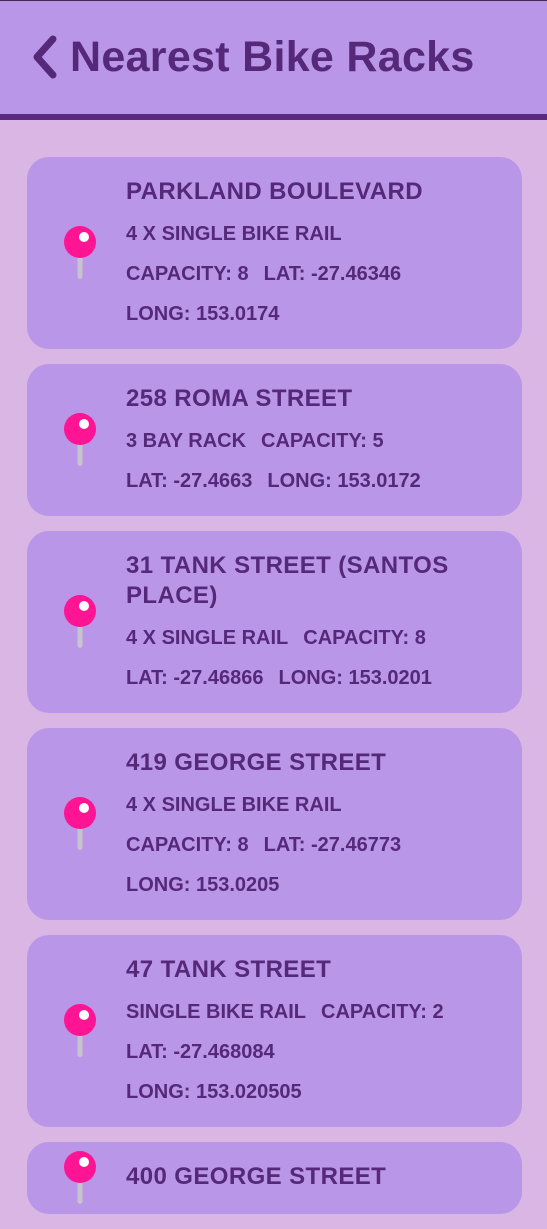 The height and width of the screenshot is (1229, 547). Describe the element at coordinates (382, 1012) in the screenshot. I see `rack-info-field: CAPACITY: 2` at that location.